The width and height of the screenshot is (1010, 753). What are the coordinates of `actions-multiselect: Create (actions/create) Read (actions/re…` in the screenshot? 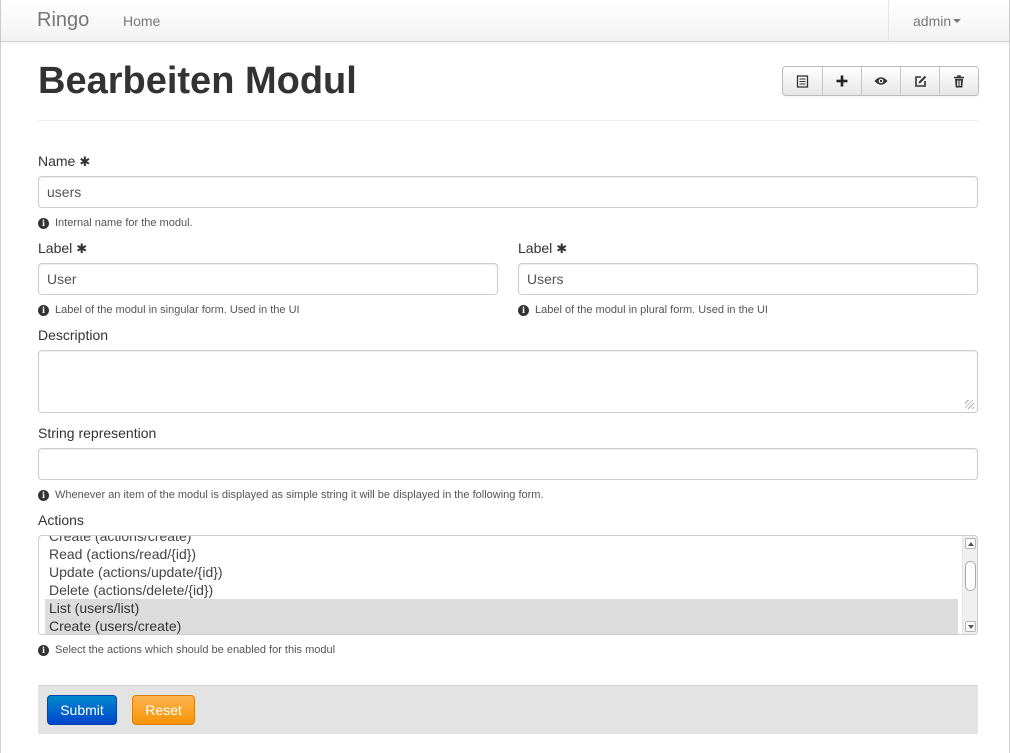 It's located at (508, 585).